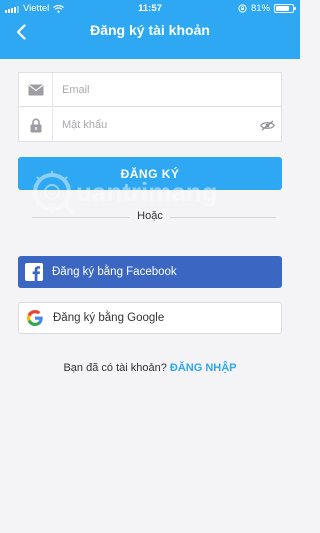  Describe the element at coordinates (36, 89) in the screenshot. I see `envelope-icon` at that location.